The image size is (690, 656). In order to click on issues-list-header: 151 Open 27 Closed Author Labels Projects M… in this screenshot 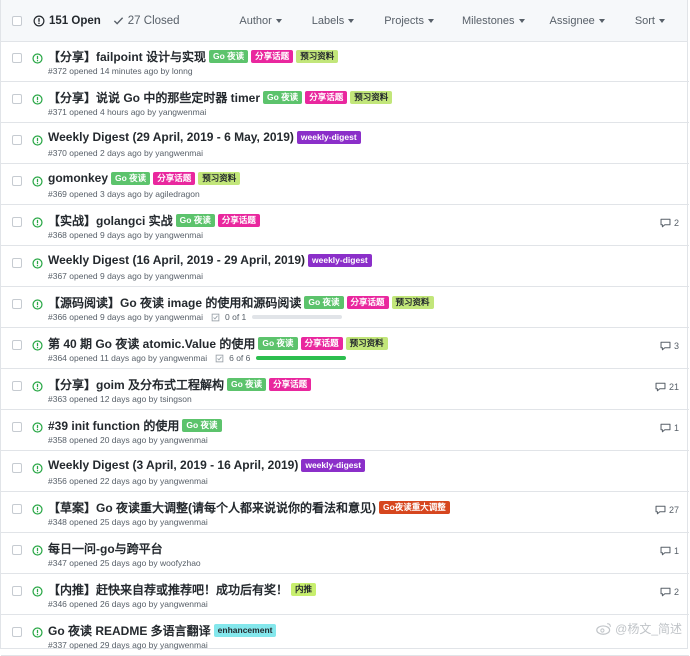, I will do `click(344, 21)`.